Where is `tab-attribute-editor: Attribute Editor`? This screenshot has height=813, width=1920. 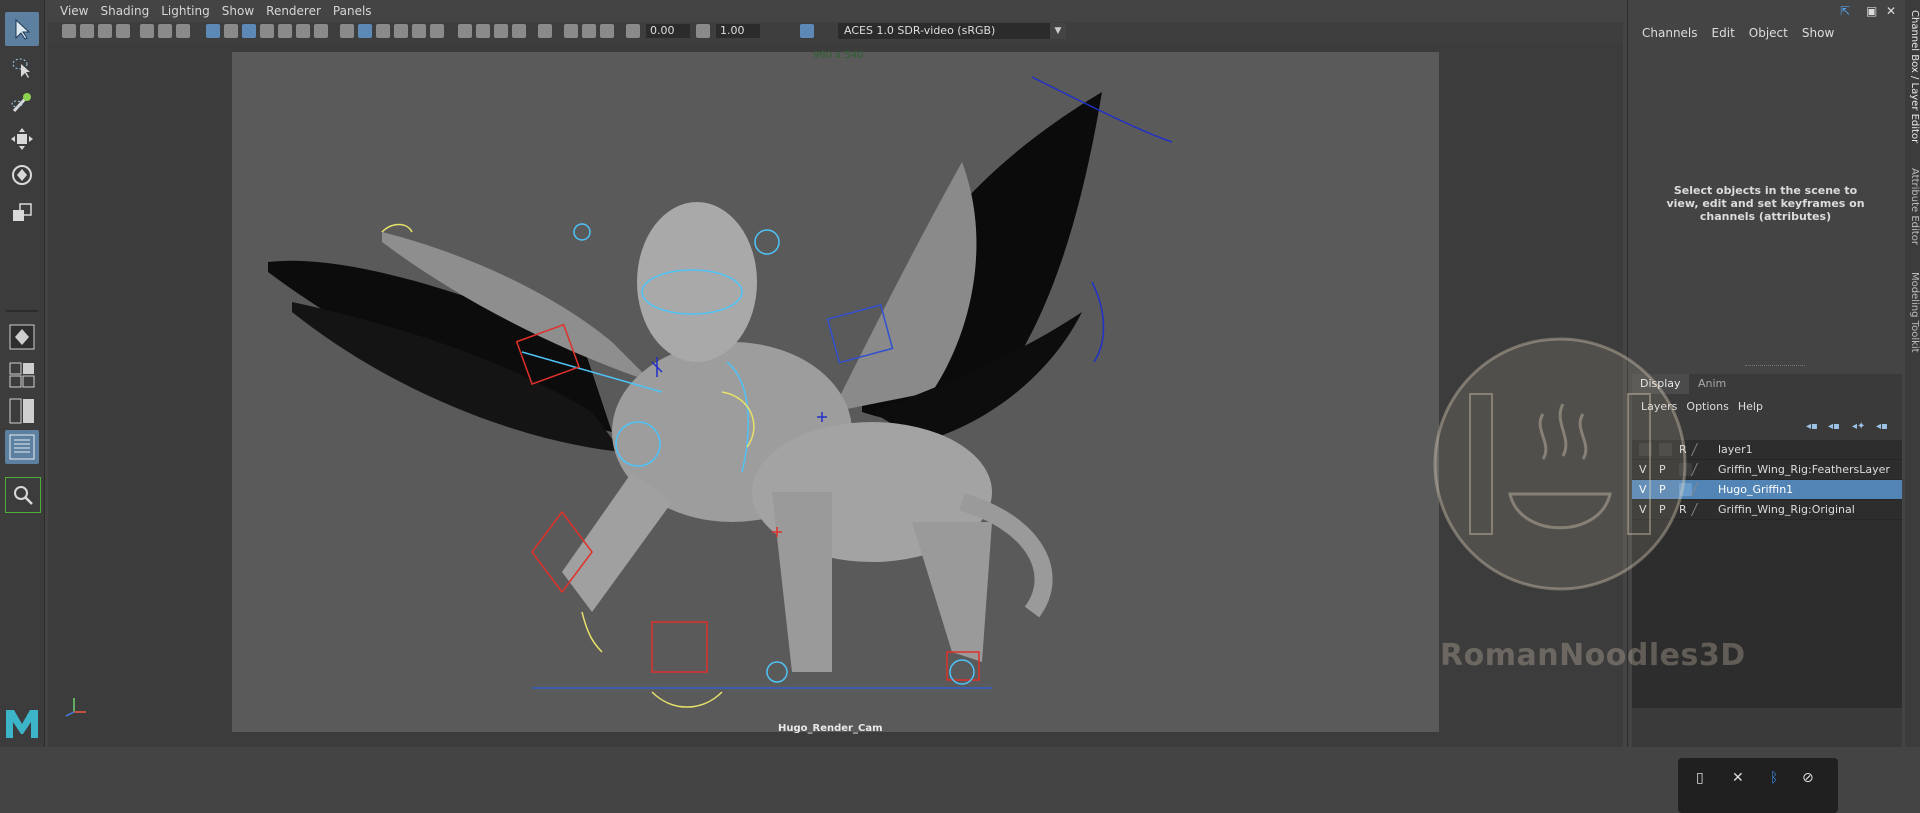 tab-attribute-editor: Attribute Editor is located at coordinates (1912, 206).